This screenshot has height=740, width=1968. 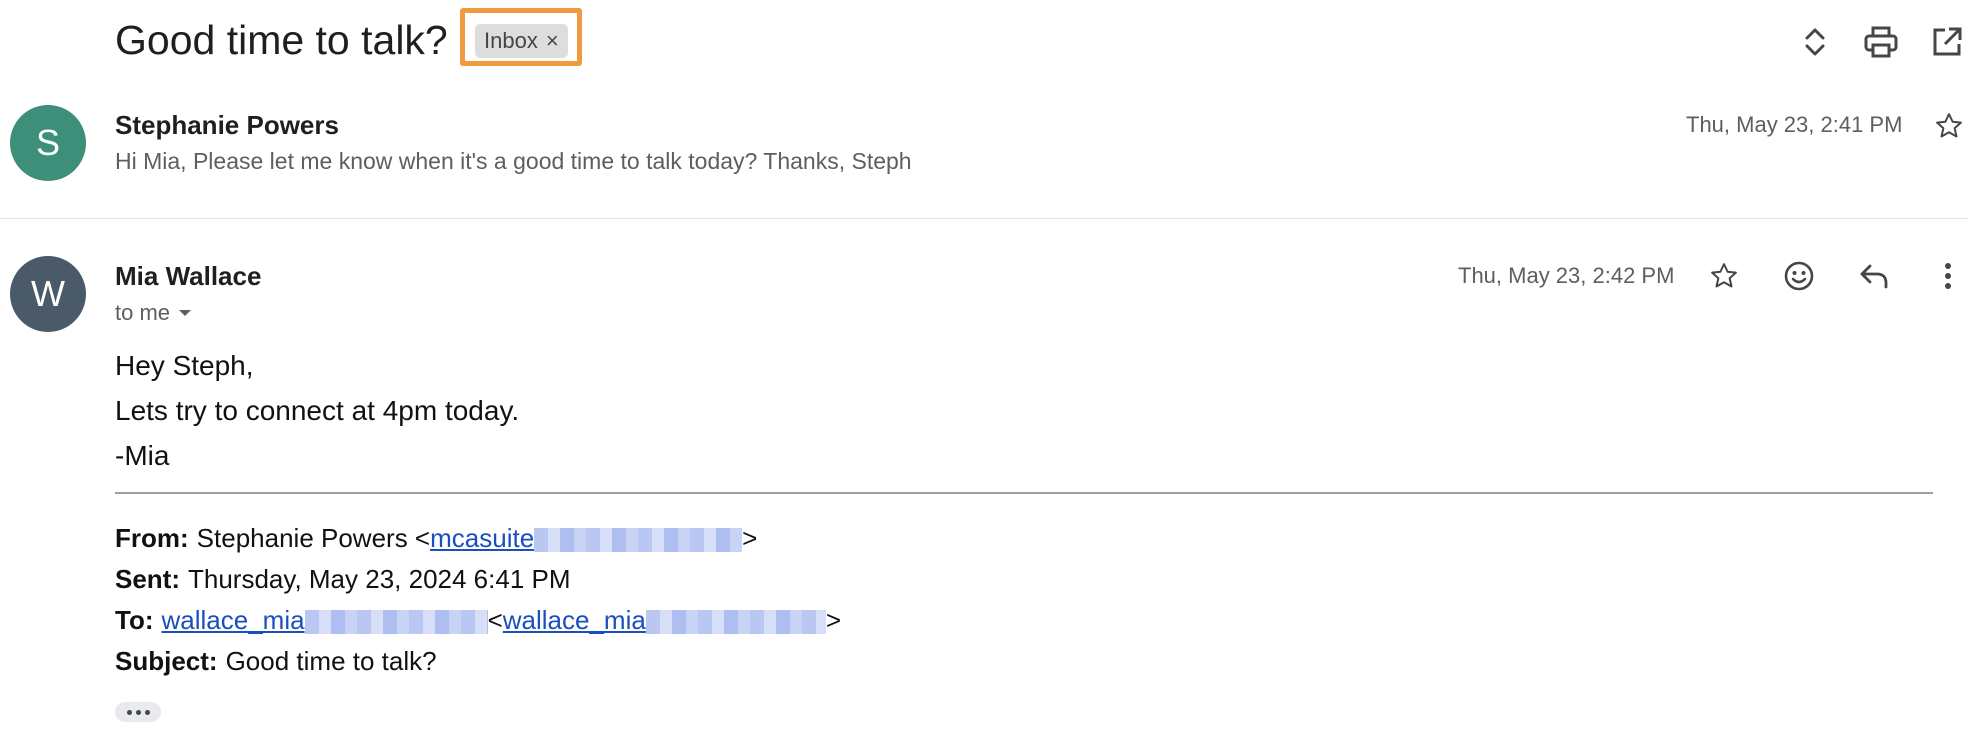 What do you see at coordinates (1946, 42) in the screenshot?
I see `open-in-new-window-icon` at bounding box center [1946, 42].